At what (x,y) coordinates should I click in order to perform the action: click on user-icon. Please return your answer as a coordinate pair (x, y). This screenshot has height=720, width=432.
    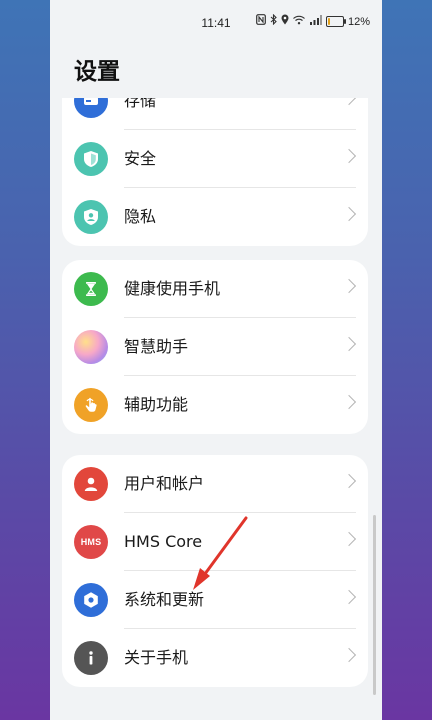
    Looking at the image, I should click on (91, 484).